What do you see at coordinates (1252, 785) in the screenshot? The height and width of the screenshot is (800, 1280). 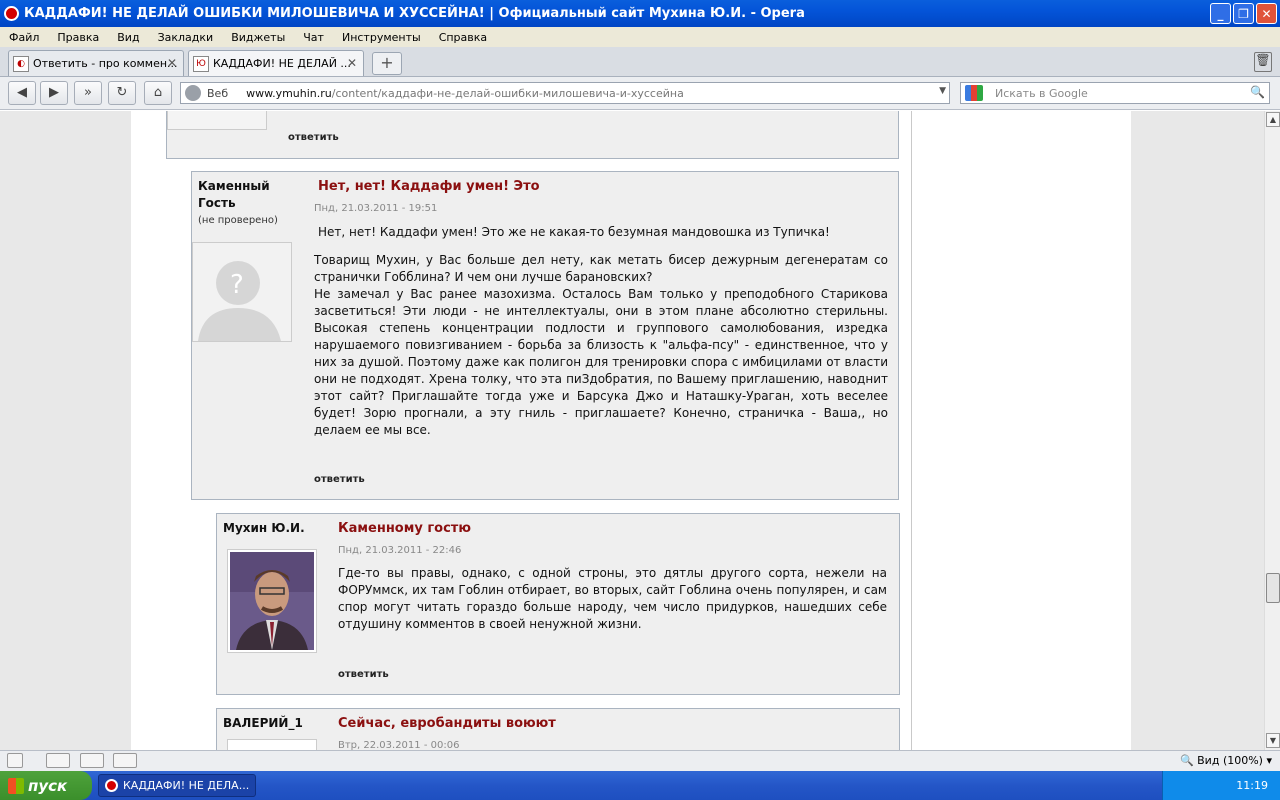 I see `clock: 11:19` at bounding box center [1252, 785].